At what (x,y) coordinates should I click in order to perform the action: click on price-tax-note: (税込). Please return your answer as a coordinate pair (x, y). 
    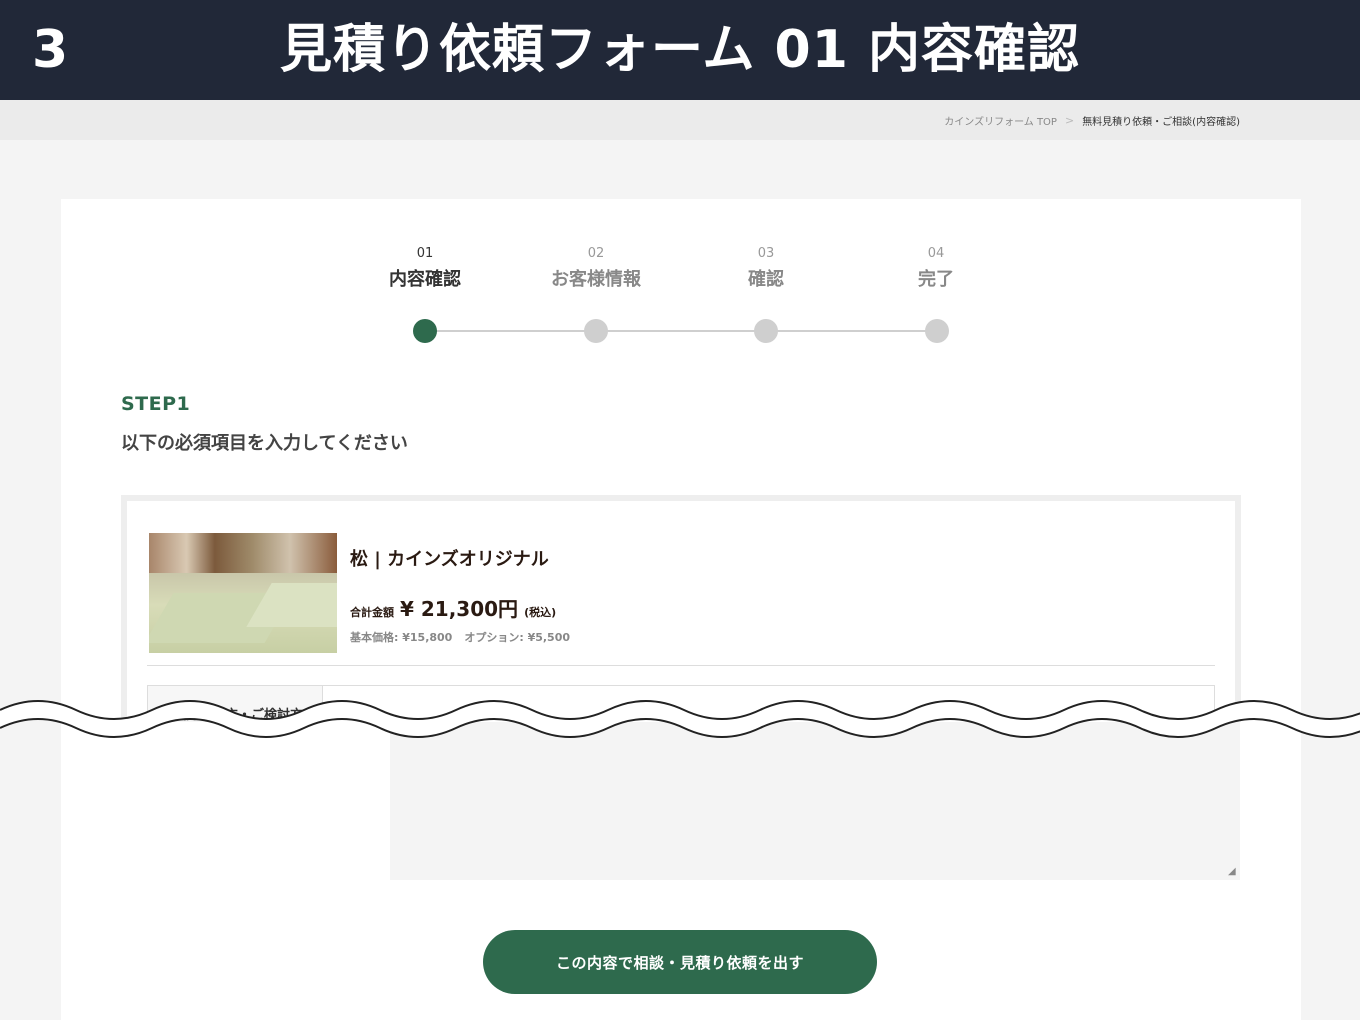
    Looking at the image, I should click on (540, 612).